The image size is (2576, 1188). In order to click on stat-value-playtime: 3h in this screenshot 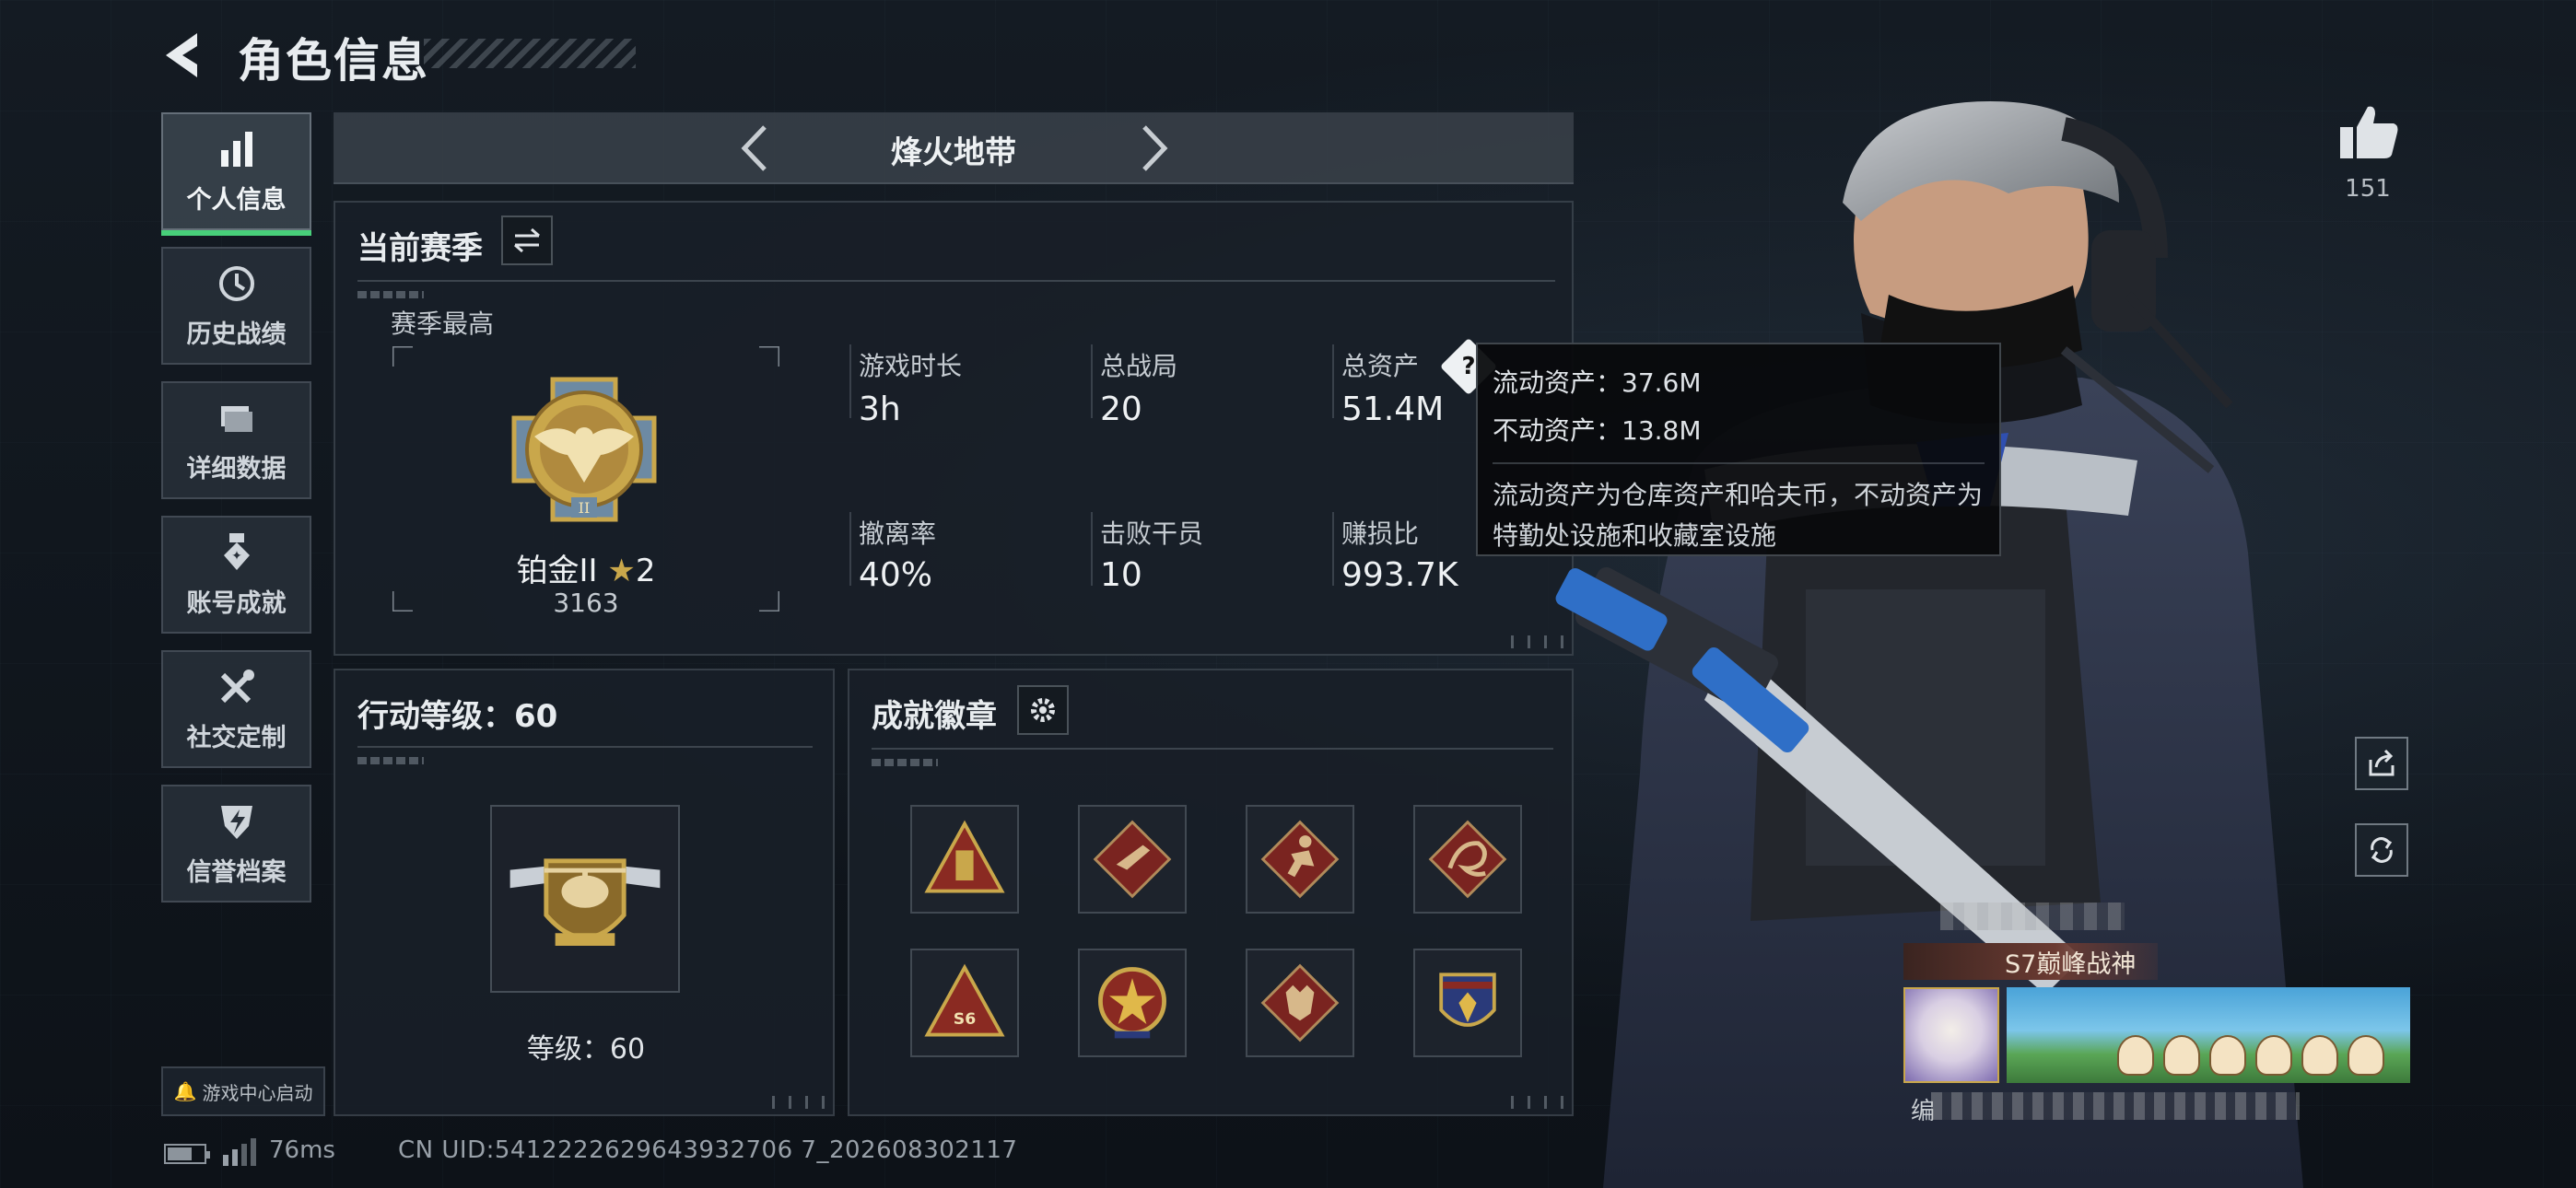, I will do `click(880, 409)`.